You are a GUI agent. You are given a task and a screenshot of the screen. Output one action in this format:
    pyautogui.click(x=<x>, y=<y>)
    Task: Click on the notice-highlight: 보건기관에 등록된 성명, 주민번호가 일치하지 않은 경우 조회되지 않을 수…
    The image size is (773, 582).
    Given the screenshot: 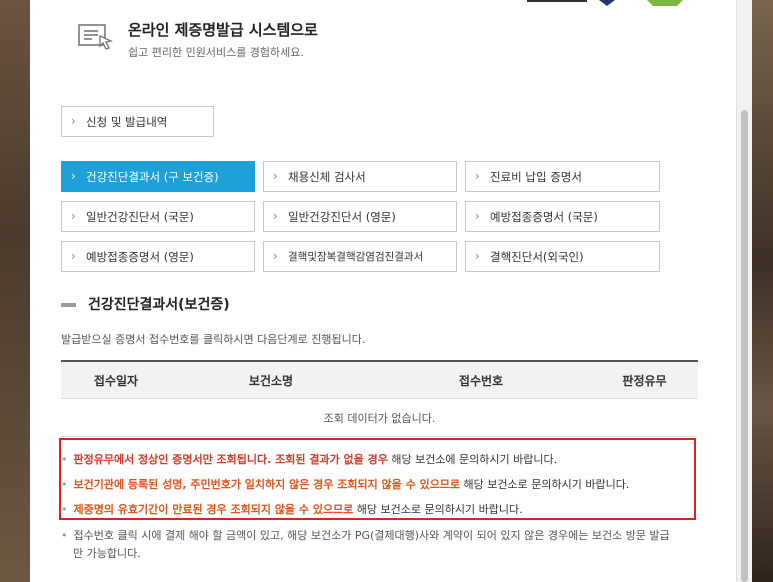 What is the action you would take?
    pyautogui.click(x=267, y=484)
    